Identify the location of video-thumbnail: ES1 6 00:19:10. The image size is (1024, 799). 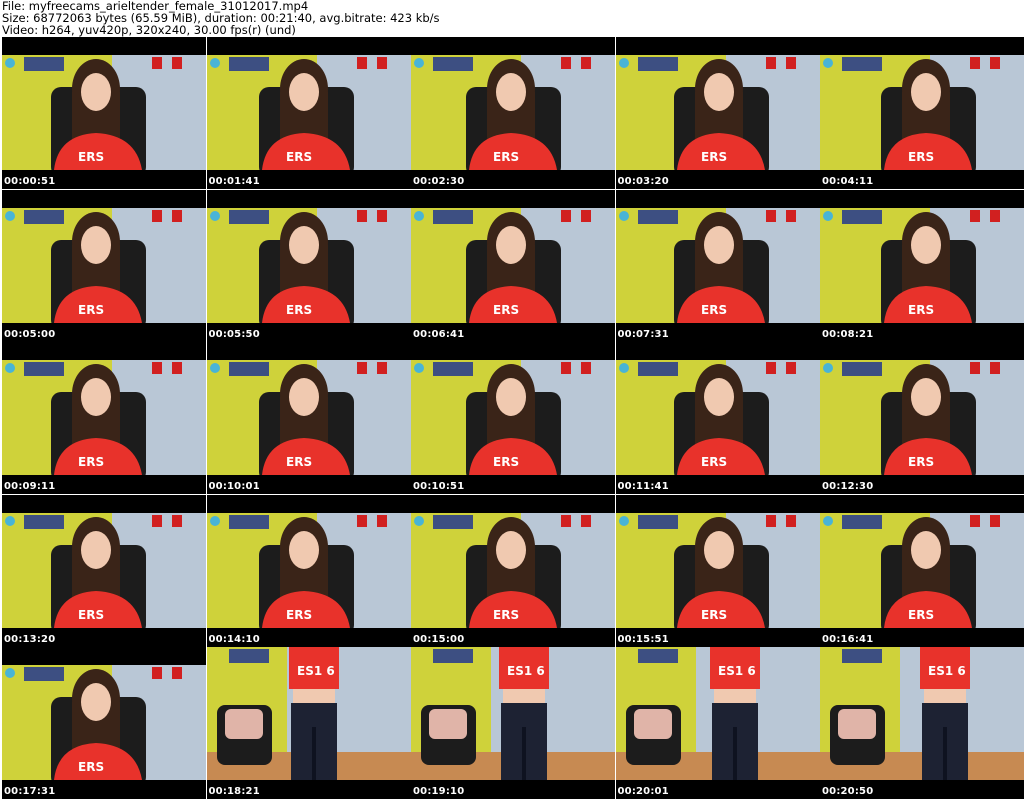
(513, 723).